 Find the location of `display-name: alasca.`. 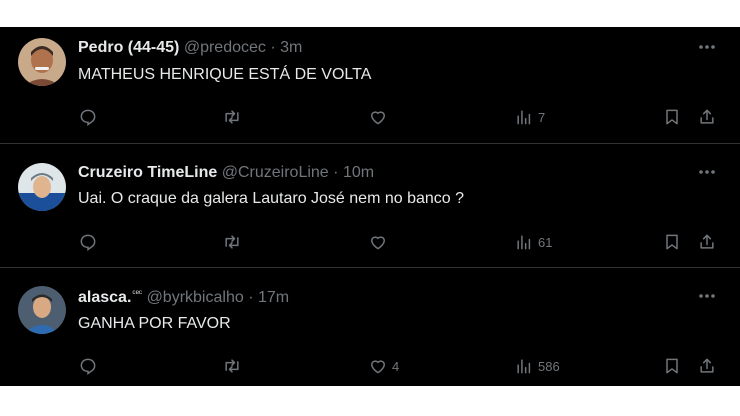

display-name: alasca. is located at coordinates (104, 297).